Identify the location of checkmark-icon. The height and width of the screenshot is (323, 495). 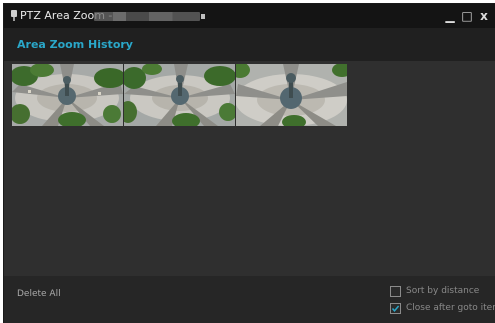
(395, 308).